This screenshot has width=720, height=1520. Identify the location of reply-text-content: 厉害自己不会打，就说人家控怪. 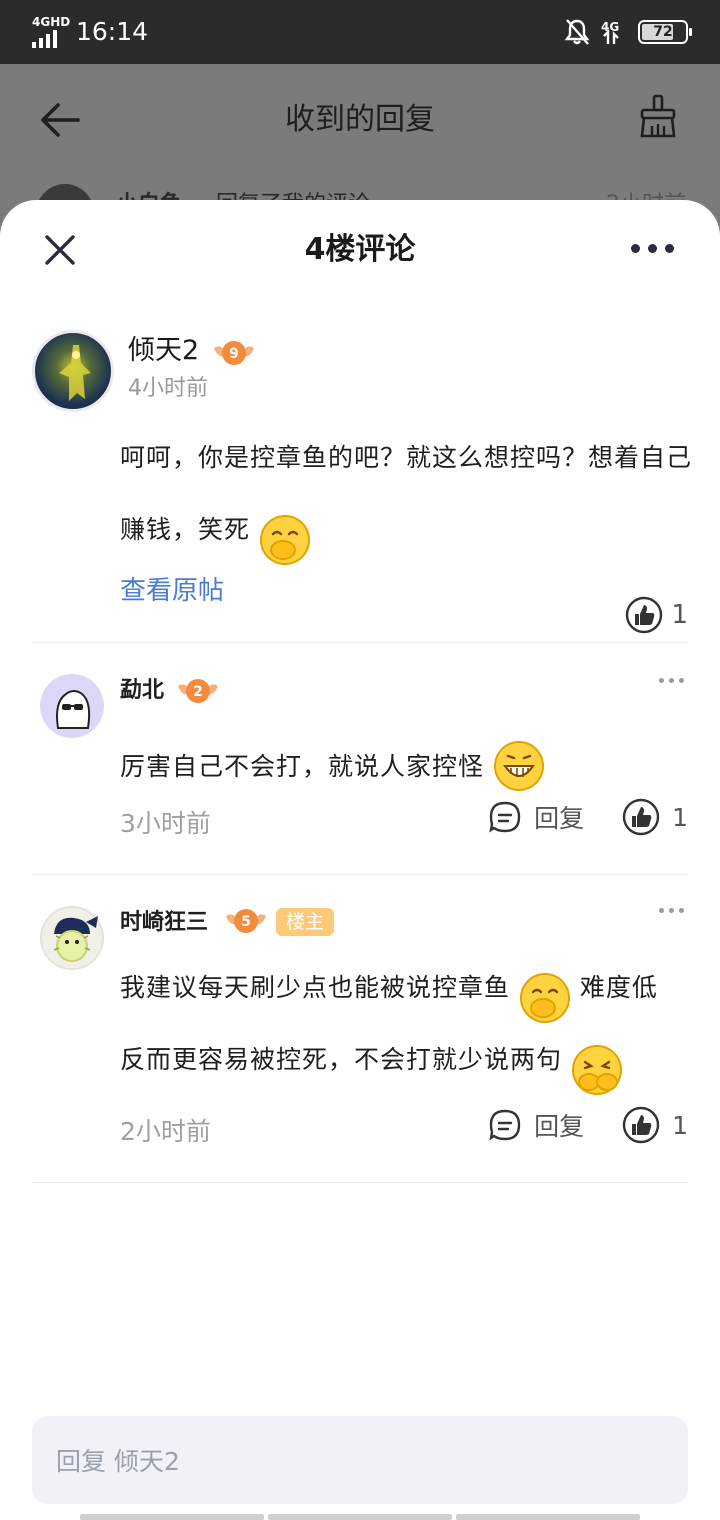
(302, 766).